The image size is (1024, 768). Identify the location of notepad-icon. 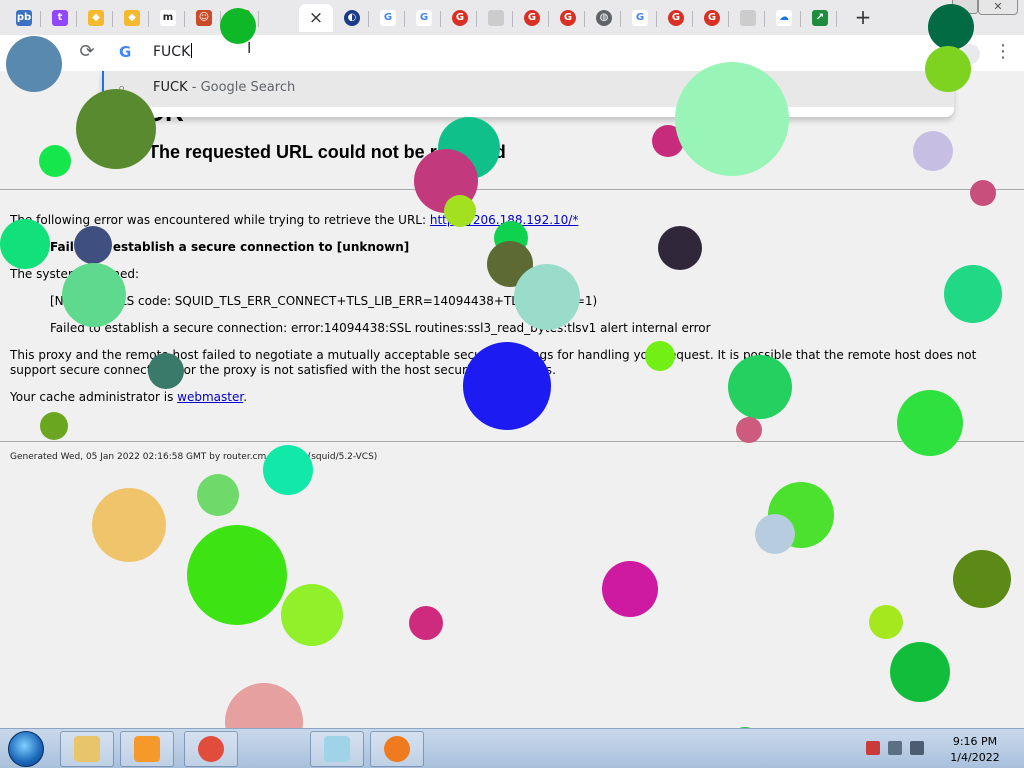
(337, 749).